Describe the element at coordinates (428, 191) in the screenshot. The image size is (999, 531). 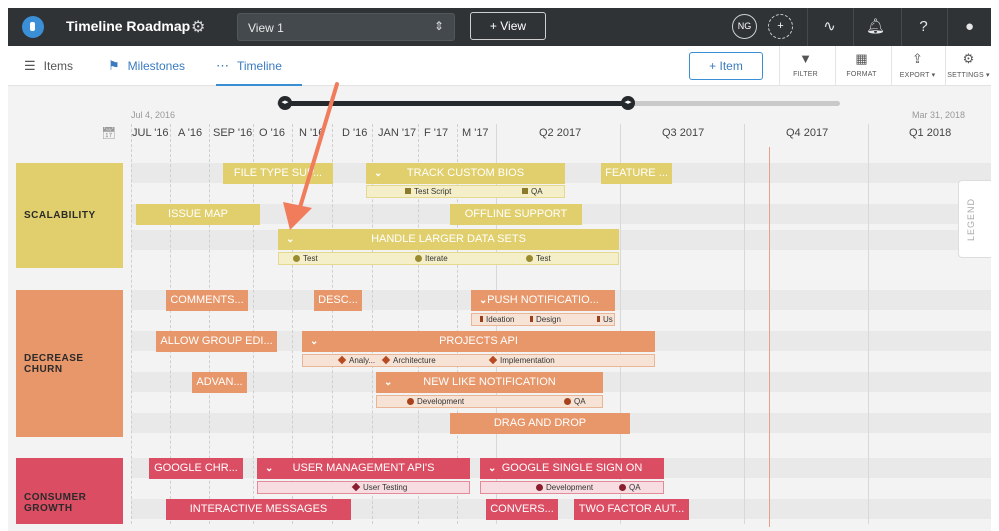
I see `milestone: Test Script` at that location.